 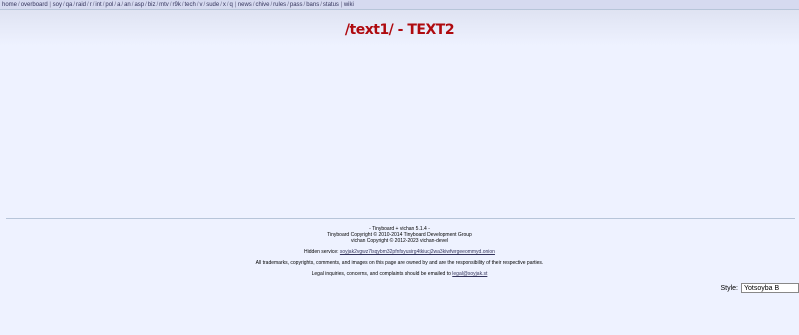 I want to click on board-link-rules: rules, so click(x=279, y=5).